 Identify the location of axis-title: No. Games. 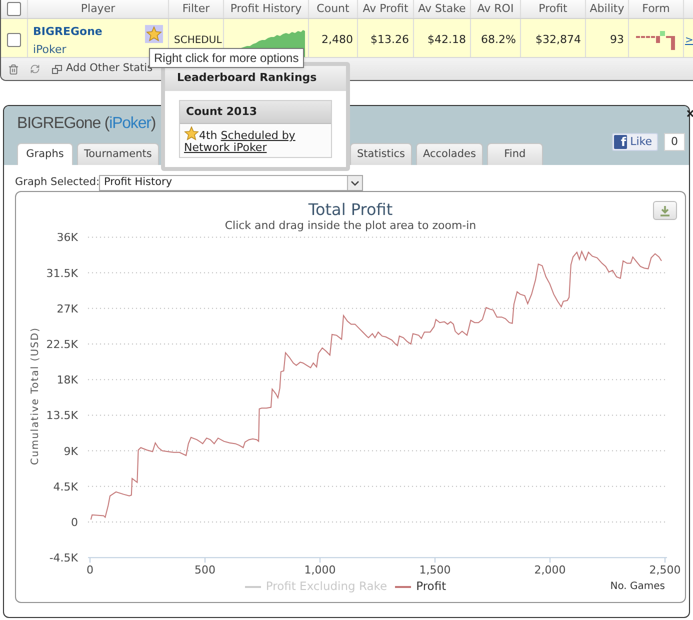
(637, 587).